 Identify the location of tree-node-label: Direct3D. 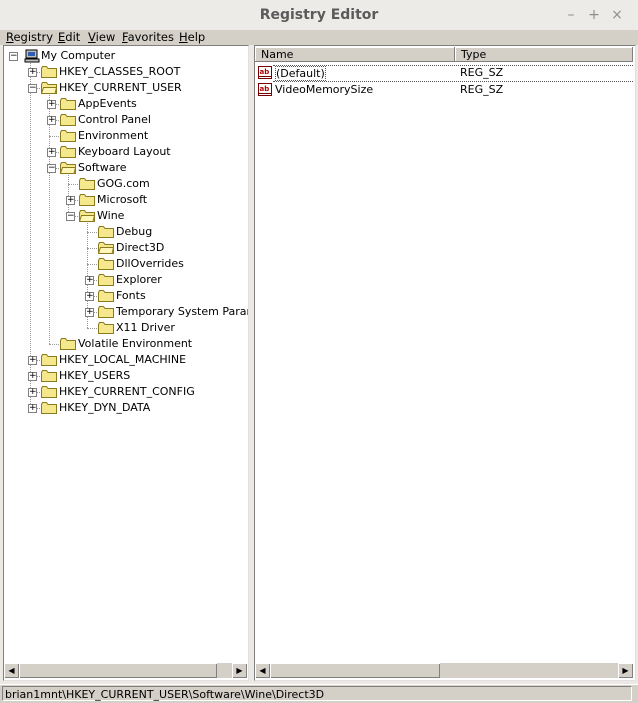
(140, 247).